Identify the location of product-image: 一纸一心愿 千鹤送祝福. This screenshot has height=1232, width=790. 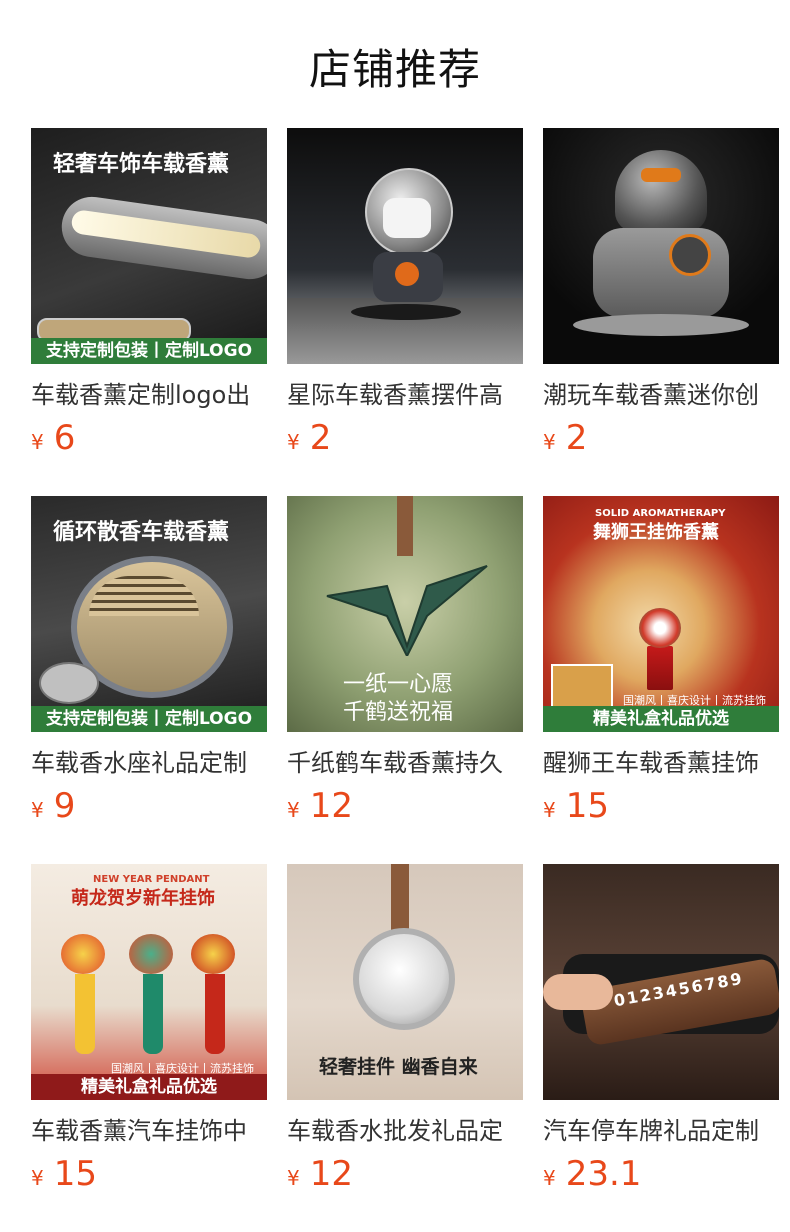
(405, 614).